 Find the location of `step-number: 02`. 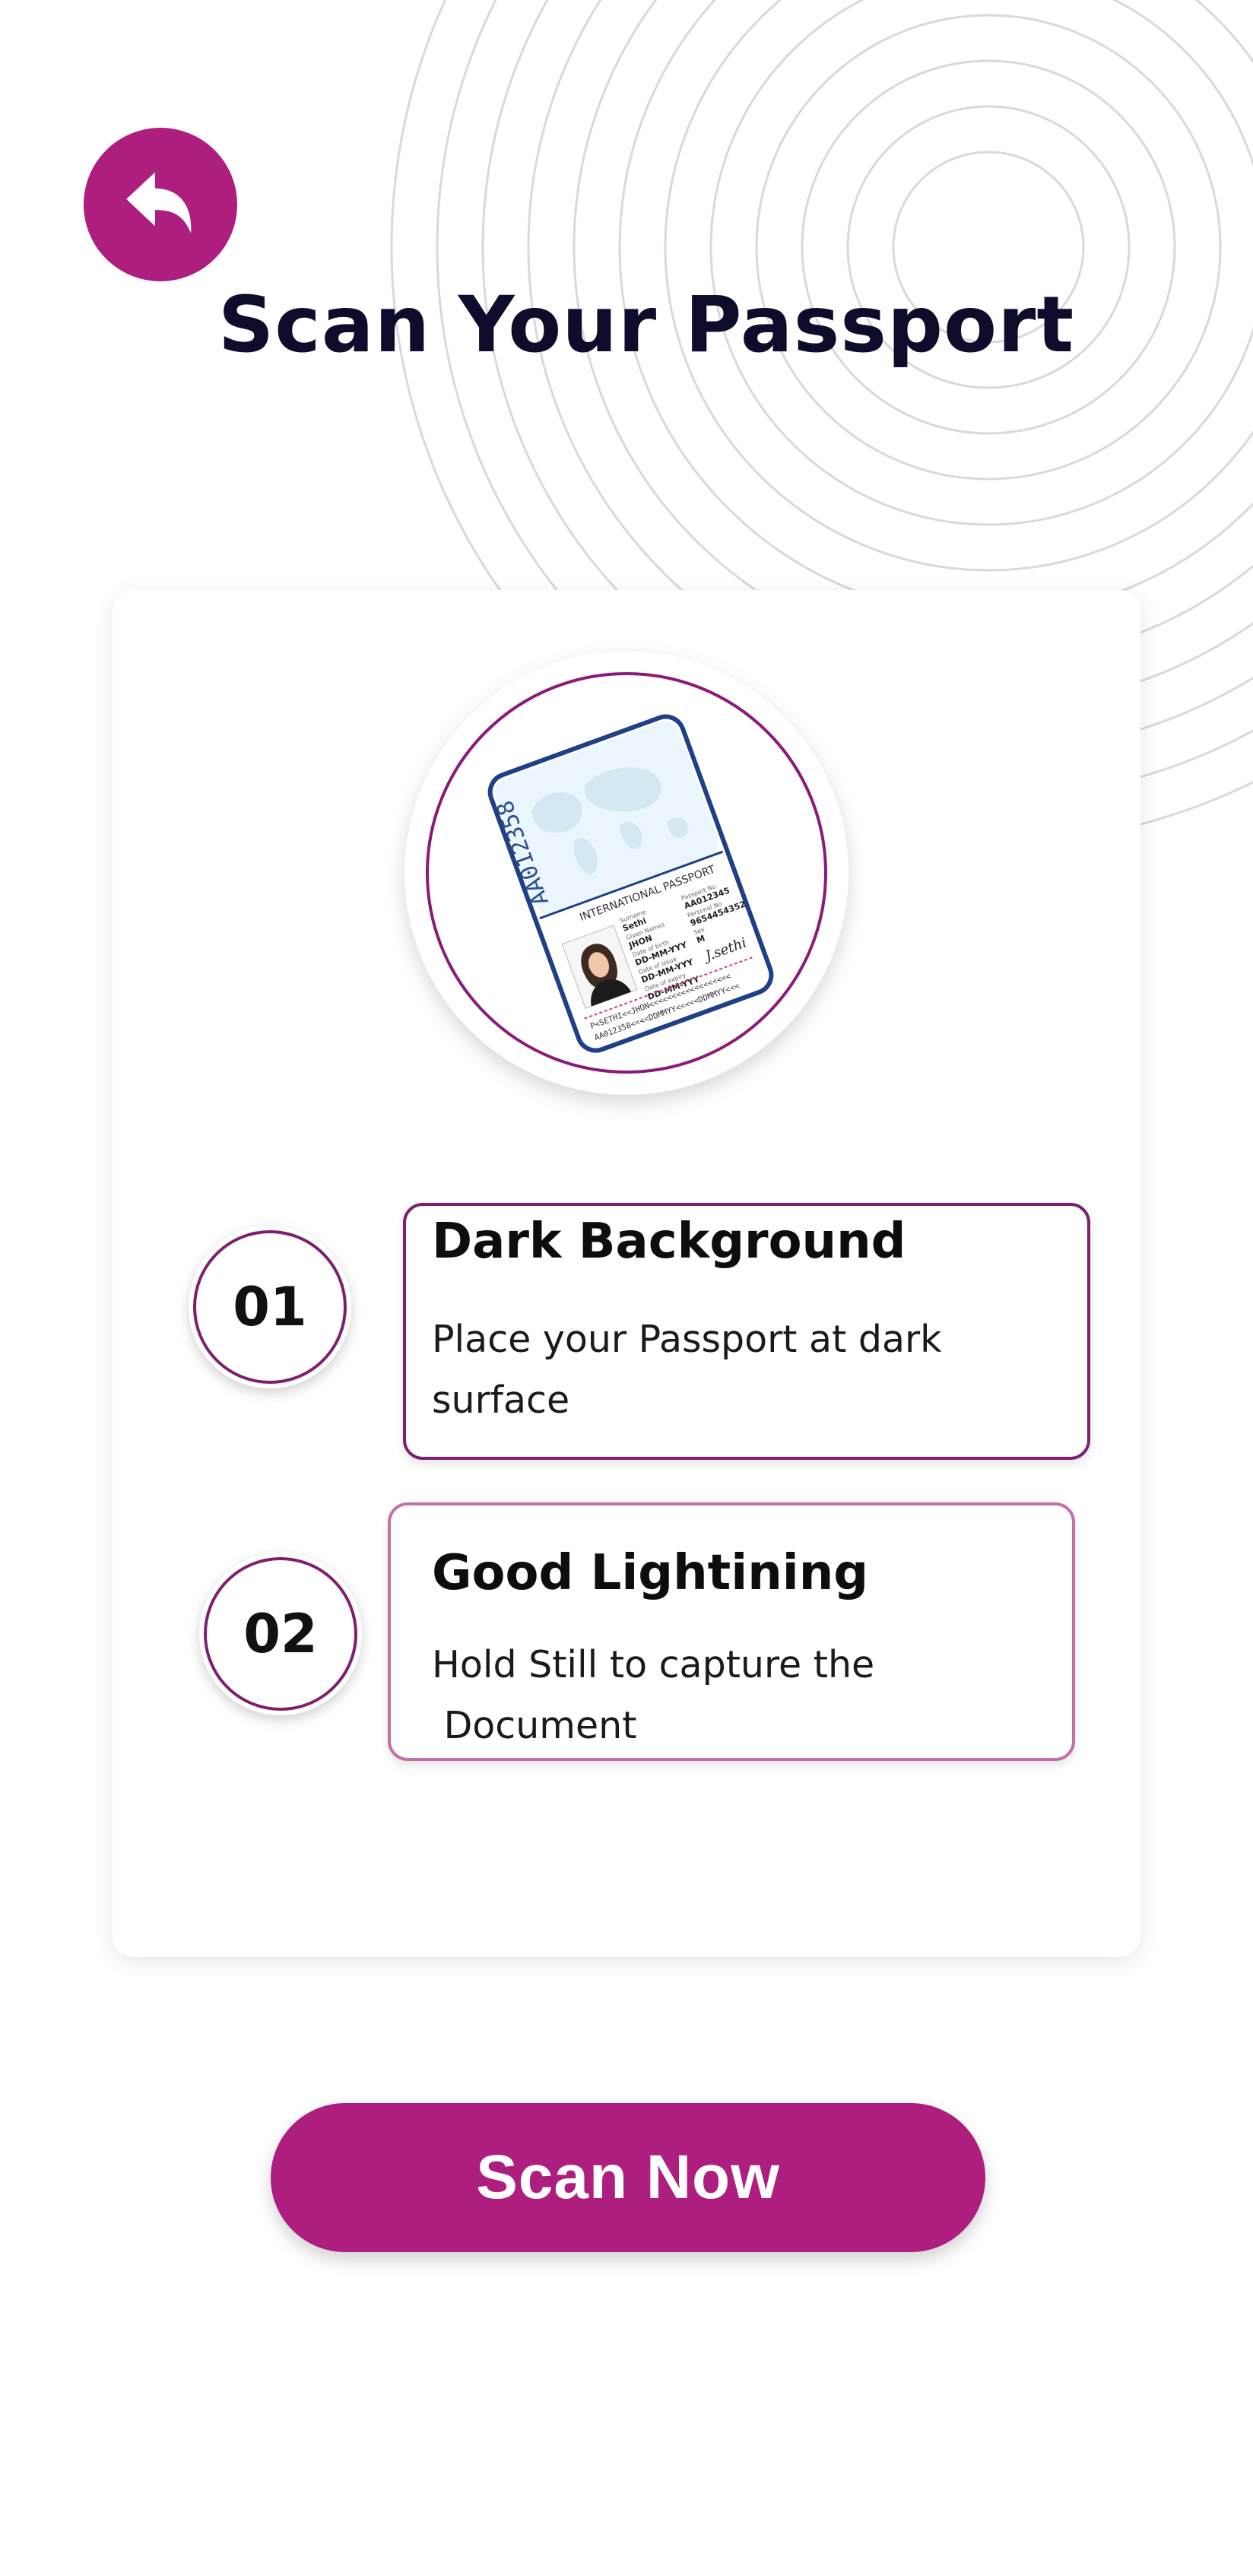

step-number: 02 is located at coordinates (280, 1634).